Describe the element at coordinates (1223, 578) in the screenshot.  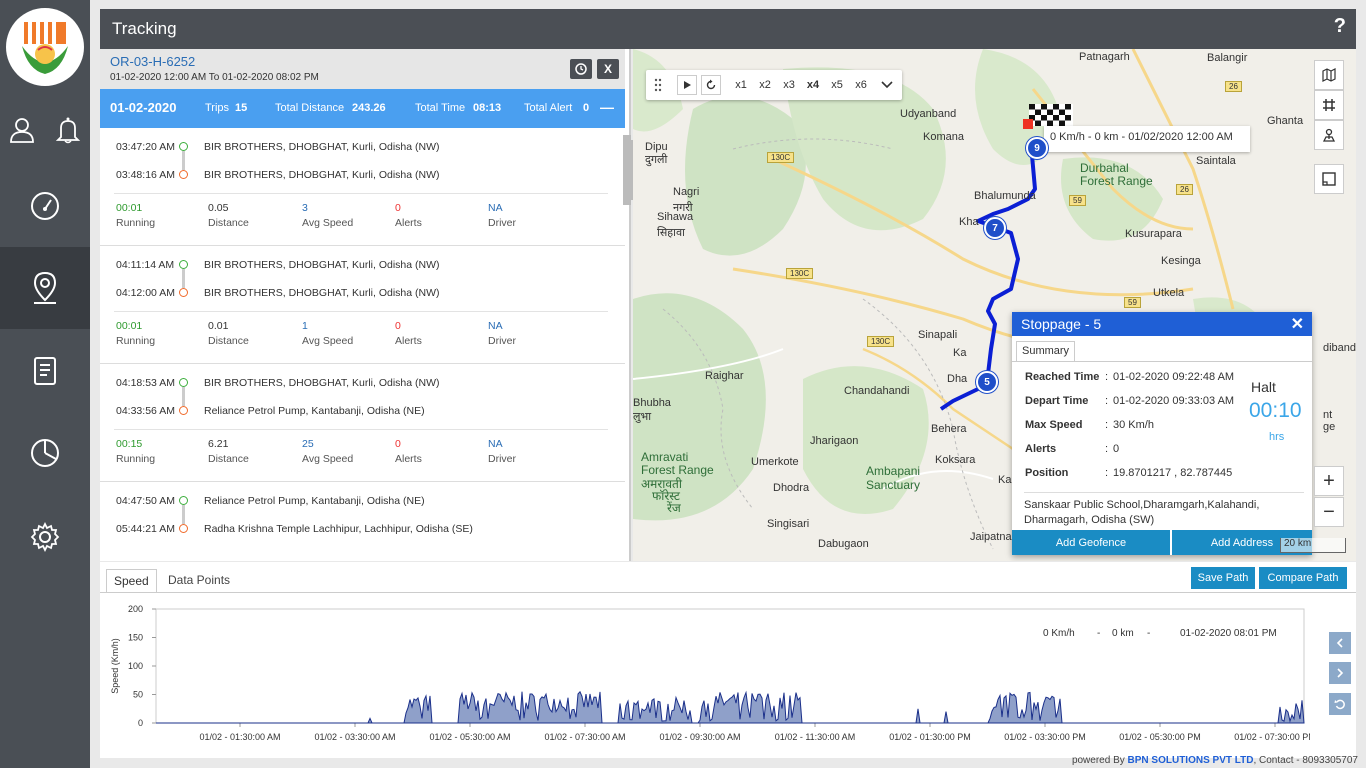
I see `save-path-button: Save Path` at that location.